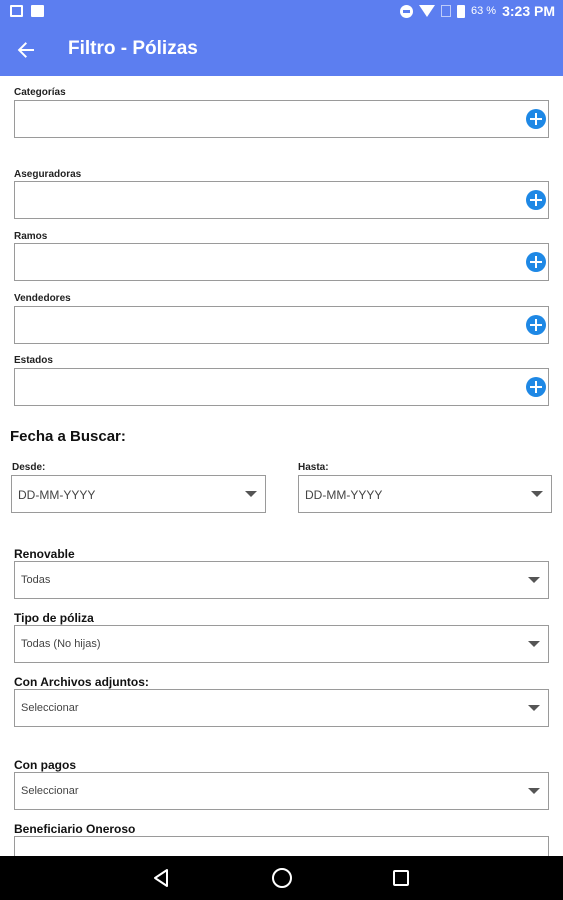 The height and width of the screenshot is (900, 563). What do you see at coordinates (50, 708) in the screenshot?
I see `archivos-adjuntos-value: Seleccionar` at bounding box center [50, 708].